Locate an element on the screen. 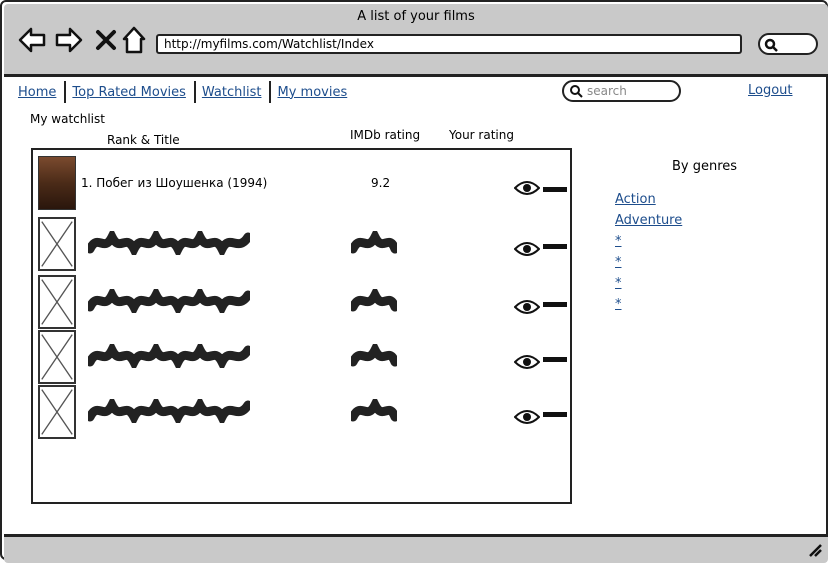  page-title: My watchlist is located at coordinates (67, 119).